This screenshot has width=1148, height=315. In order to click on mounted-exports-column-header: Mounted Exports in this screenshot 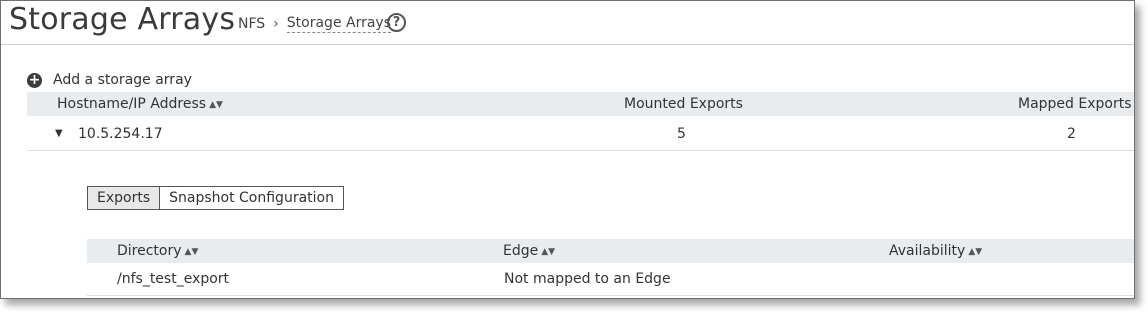, I will do `click(683, 104)`.